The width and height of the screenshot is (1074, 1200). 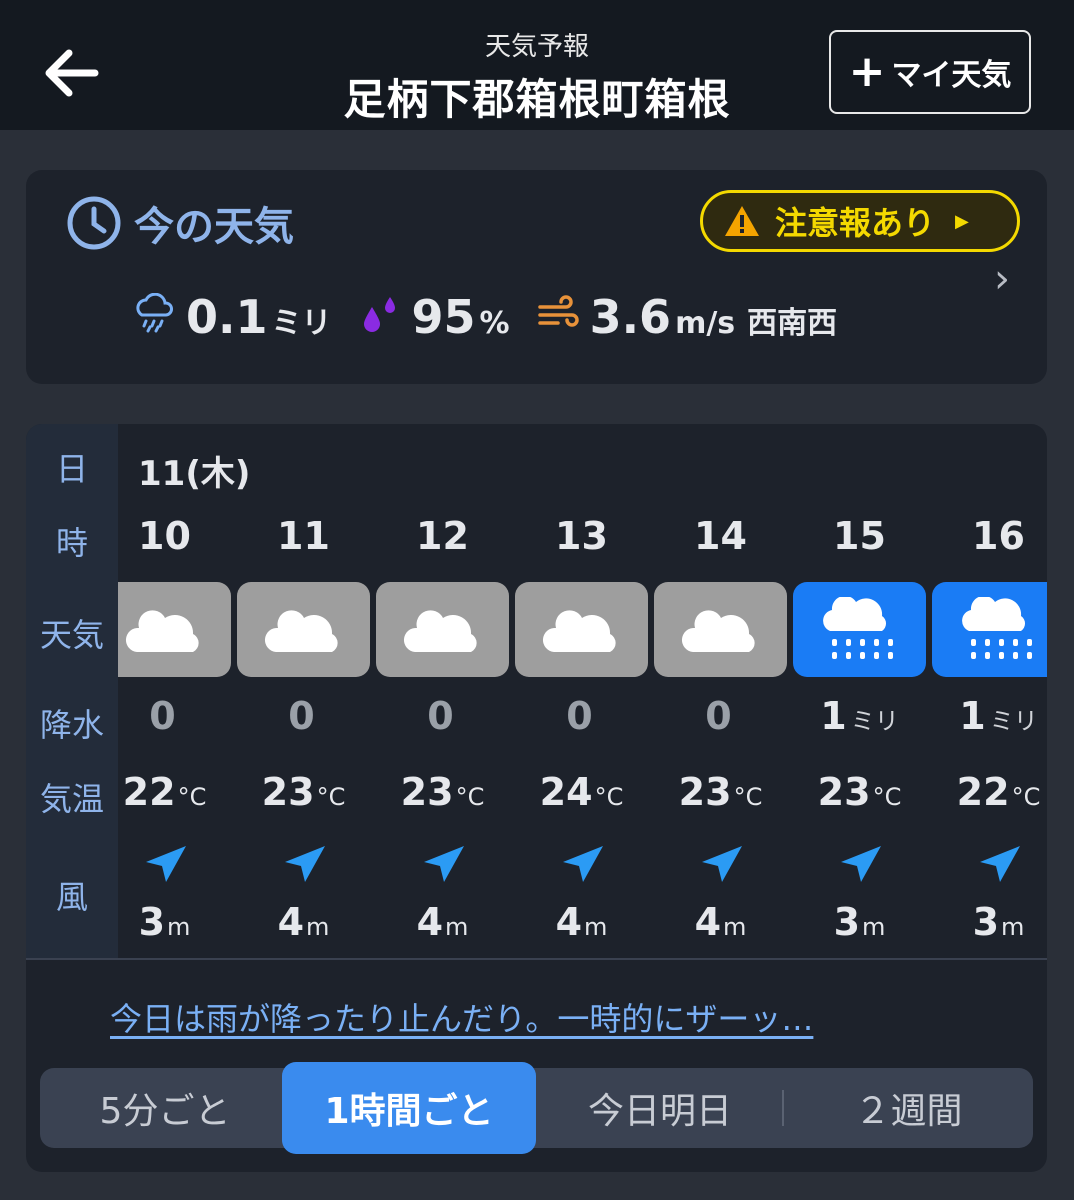 What do you see at coordinates (908, 1108) in the screenshot?
I see `tab-two-weeks: ２週間` at bounding box center [908, 1108].